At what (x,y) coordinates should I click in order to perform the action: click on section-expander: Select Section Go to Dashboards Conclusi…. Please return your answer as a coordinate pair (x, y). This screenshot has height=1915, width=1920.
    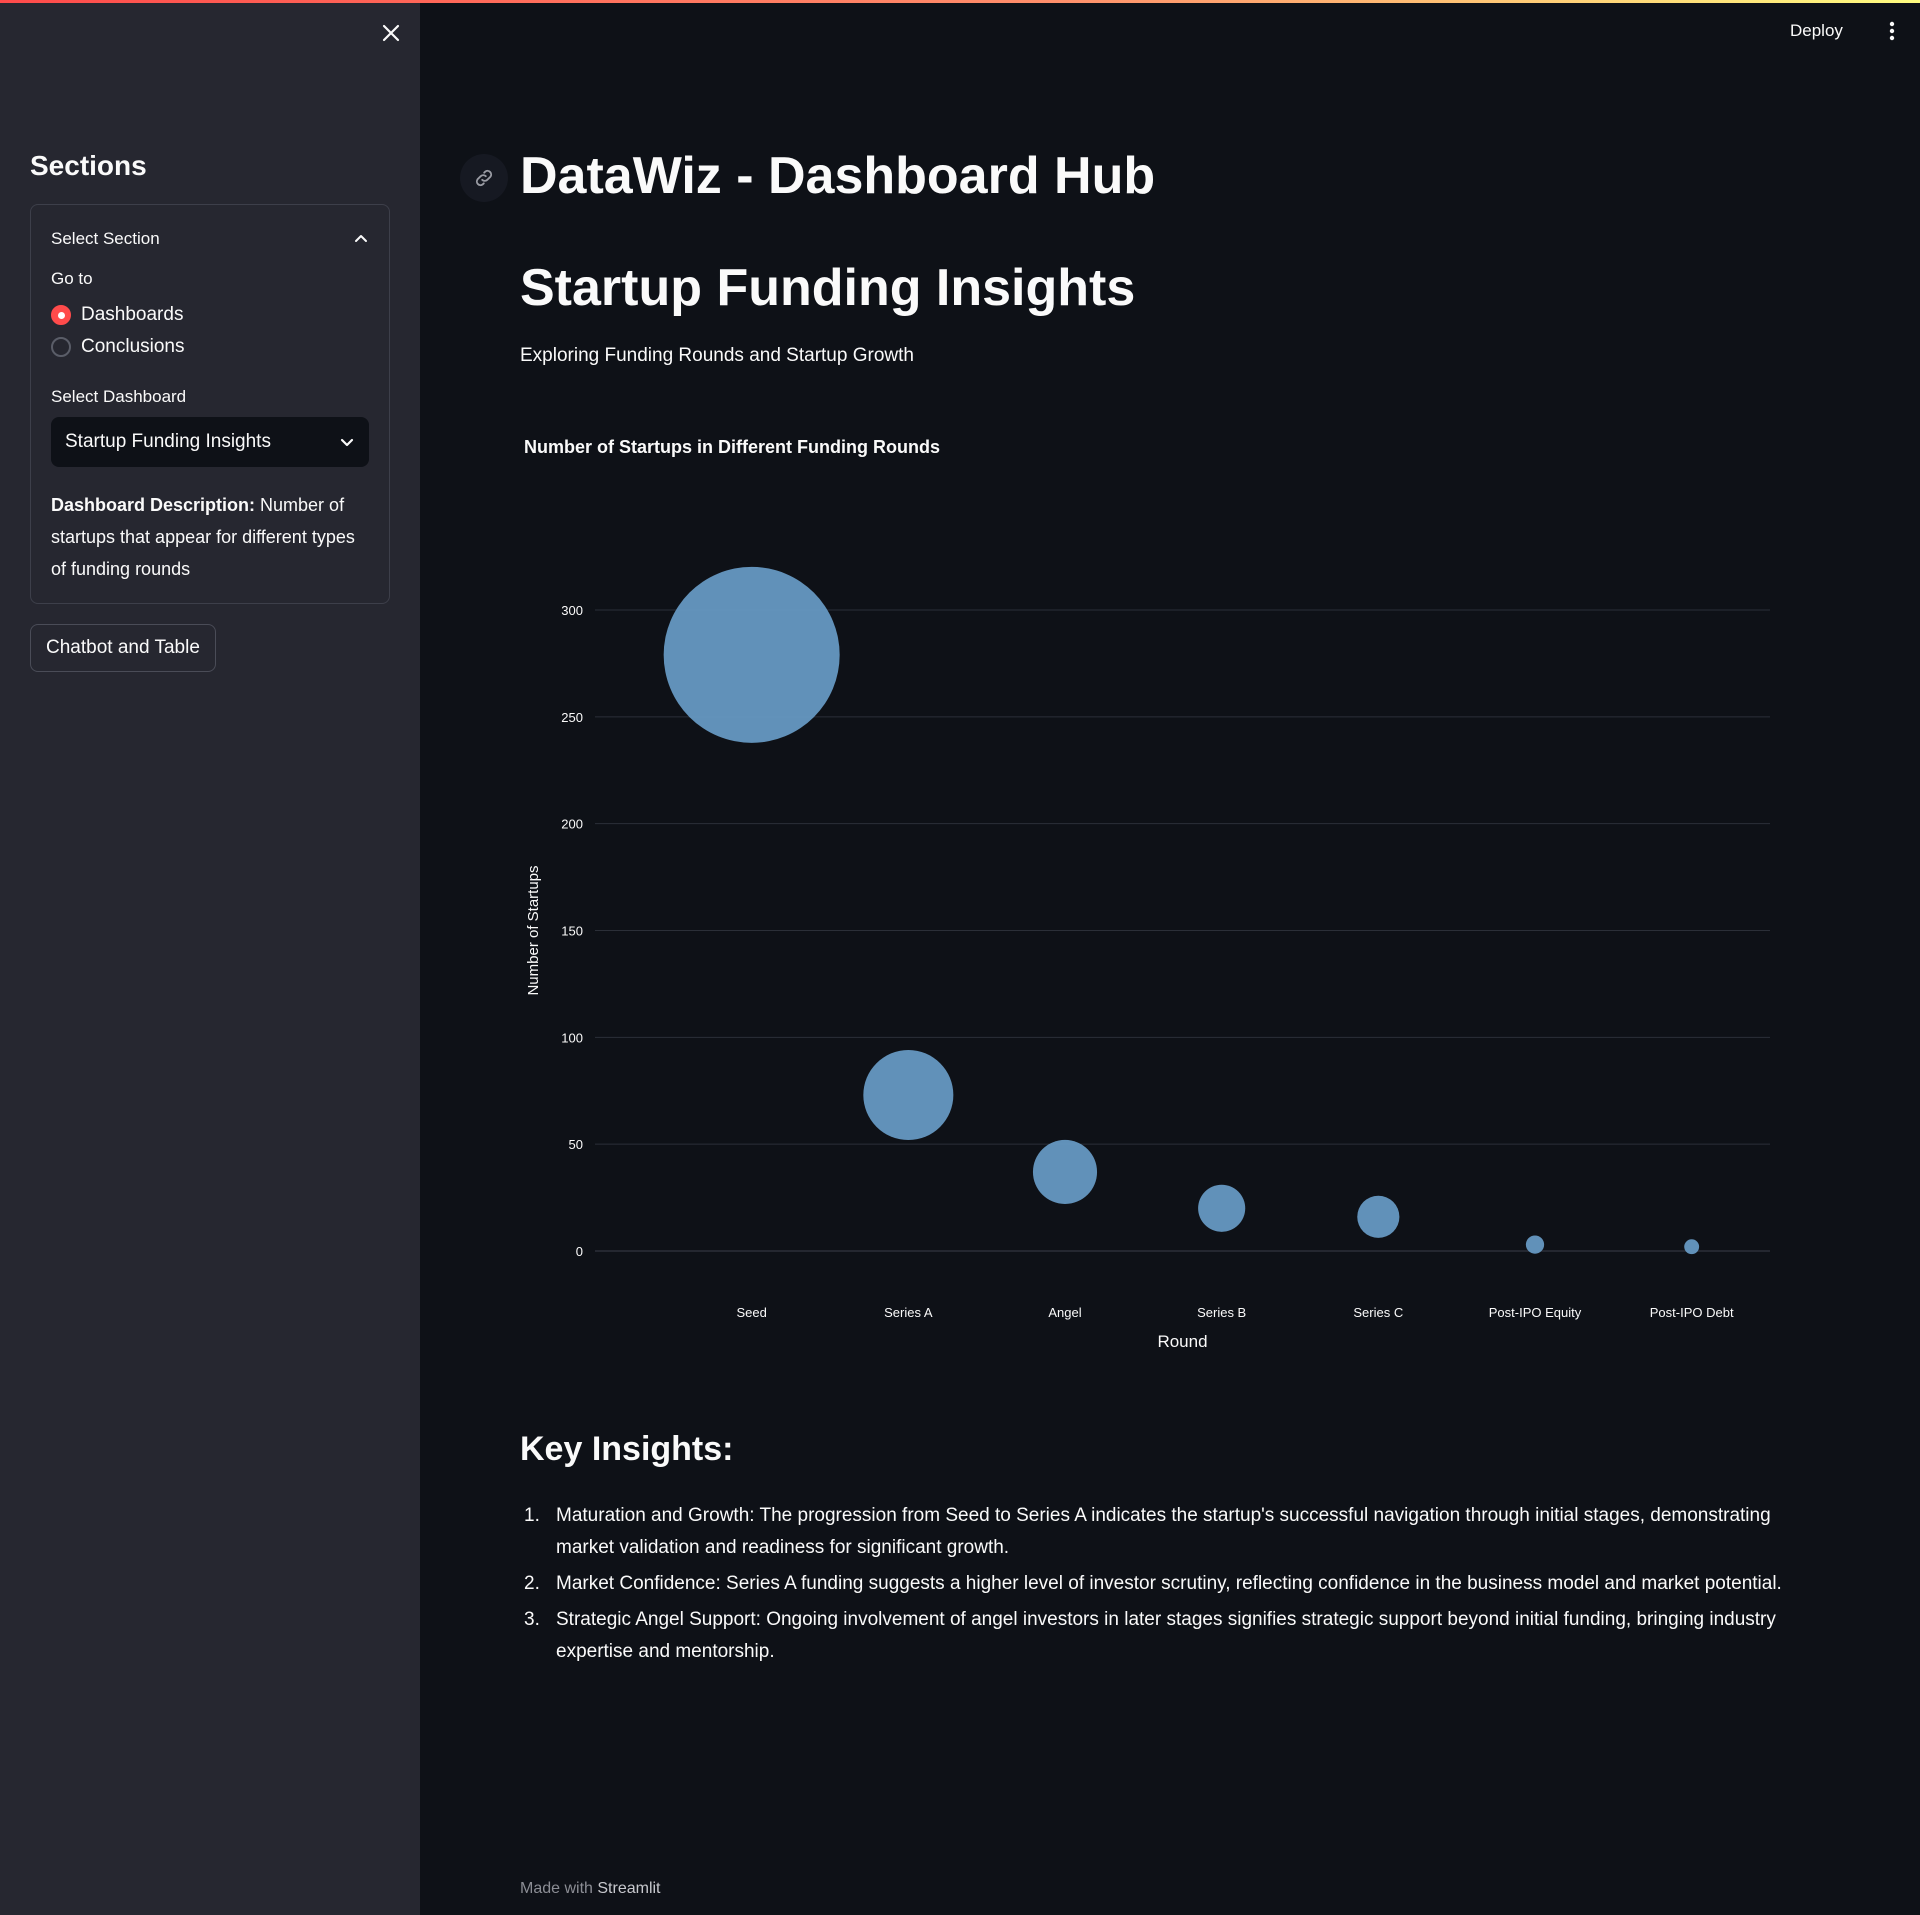
    Looking at the image, I should click on (210, 404).